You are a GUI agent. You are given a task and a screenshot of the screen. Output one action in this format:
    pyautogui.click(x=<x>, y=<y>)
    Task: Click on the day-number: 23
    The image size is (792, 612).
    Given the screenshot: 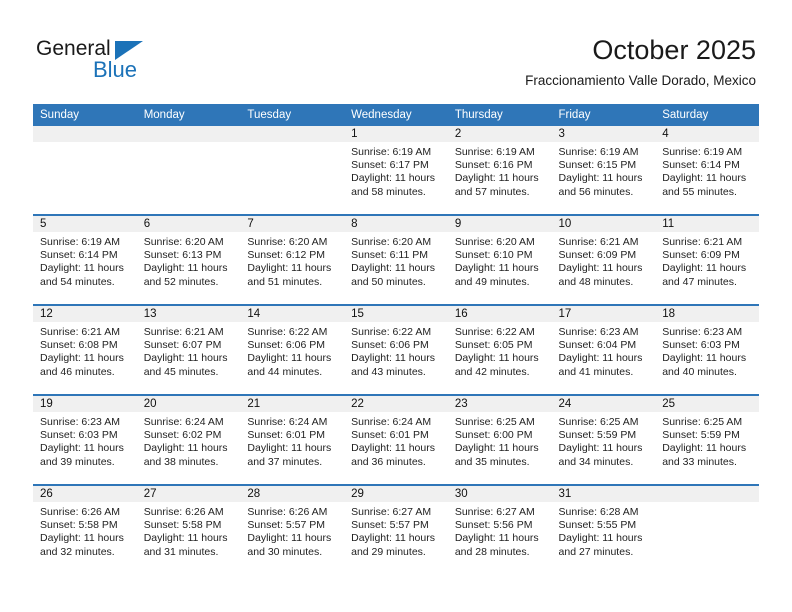 What is the action you would take?
    pyautogui.click(x=499, y=404)
    